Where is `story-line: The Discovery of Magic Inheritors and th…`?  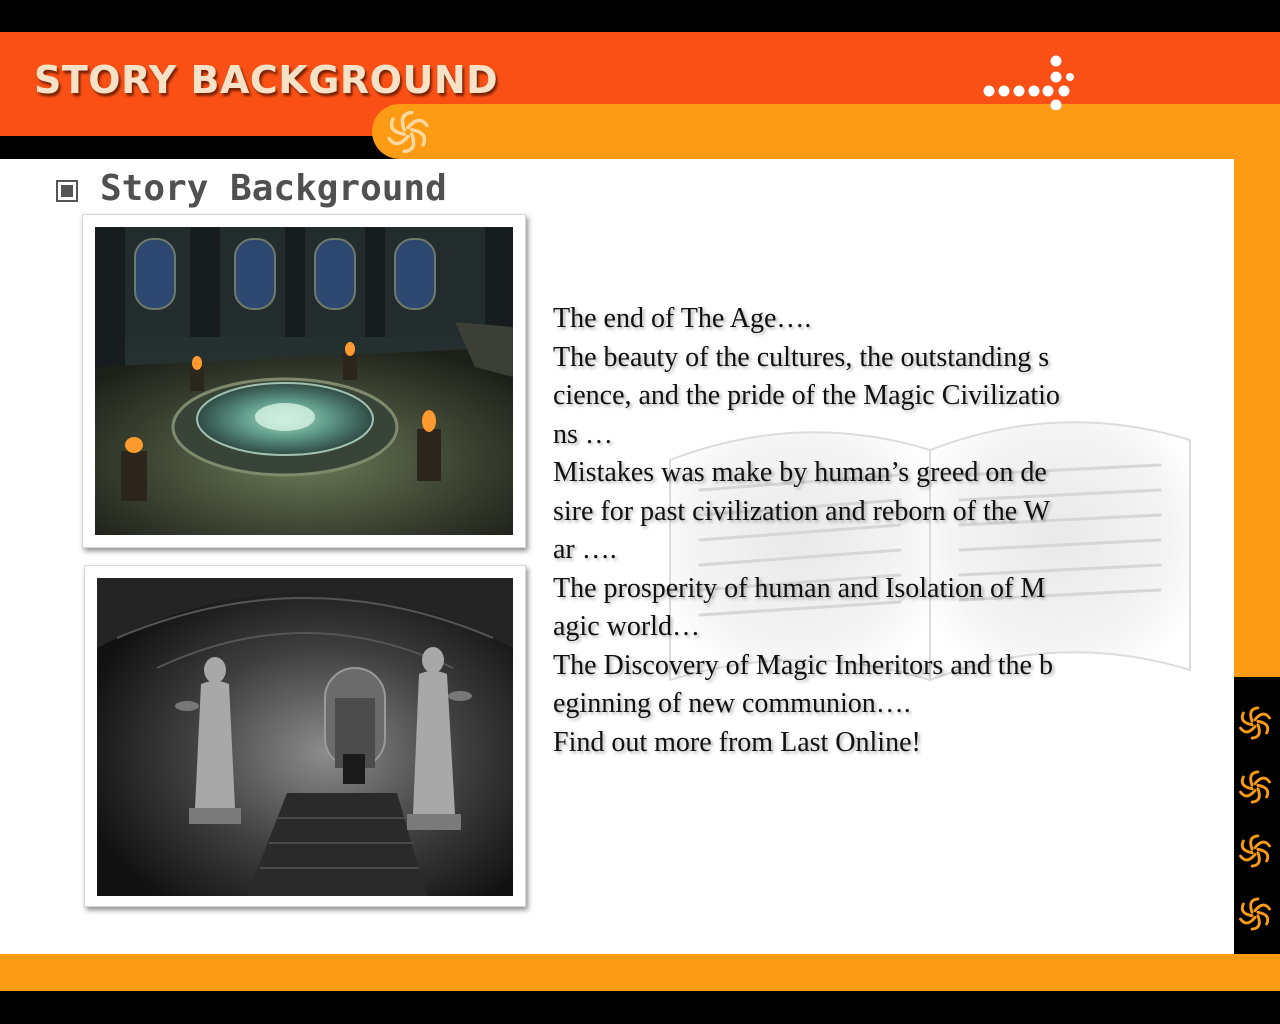
story-line: The Discovery of Magic Inheritors and th… is located at coordinates (803, 665).